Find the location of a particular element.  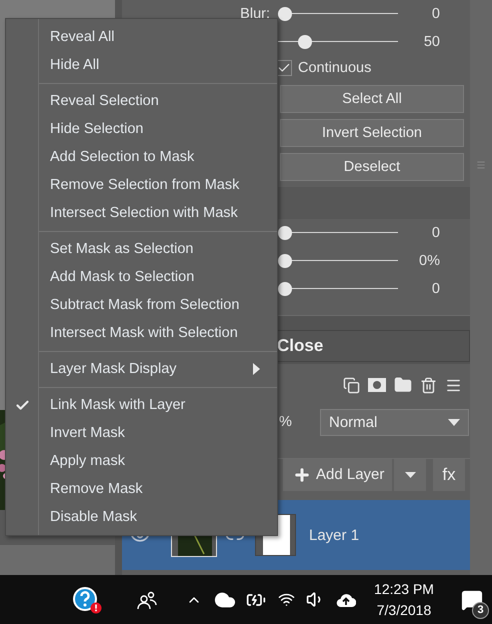

menu-item: Subtract Mask from Selection is located at coordinates (141, 305).